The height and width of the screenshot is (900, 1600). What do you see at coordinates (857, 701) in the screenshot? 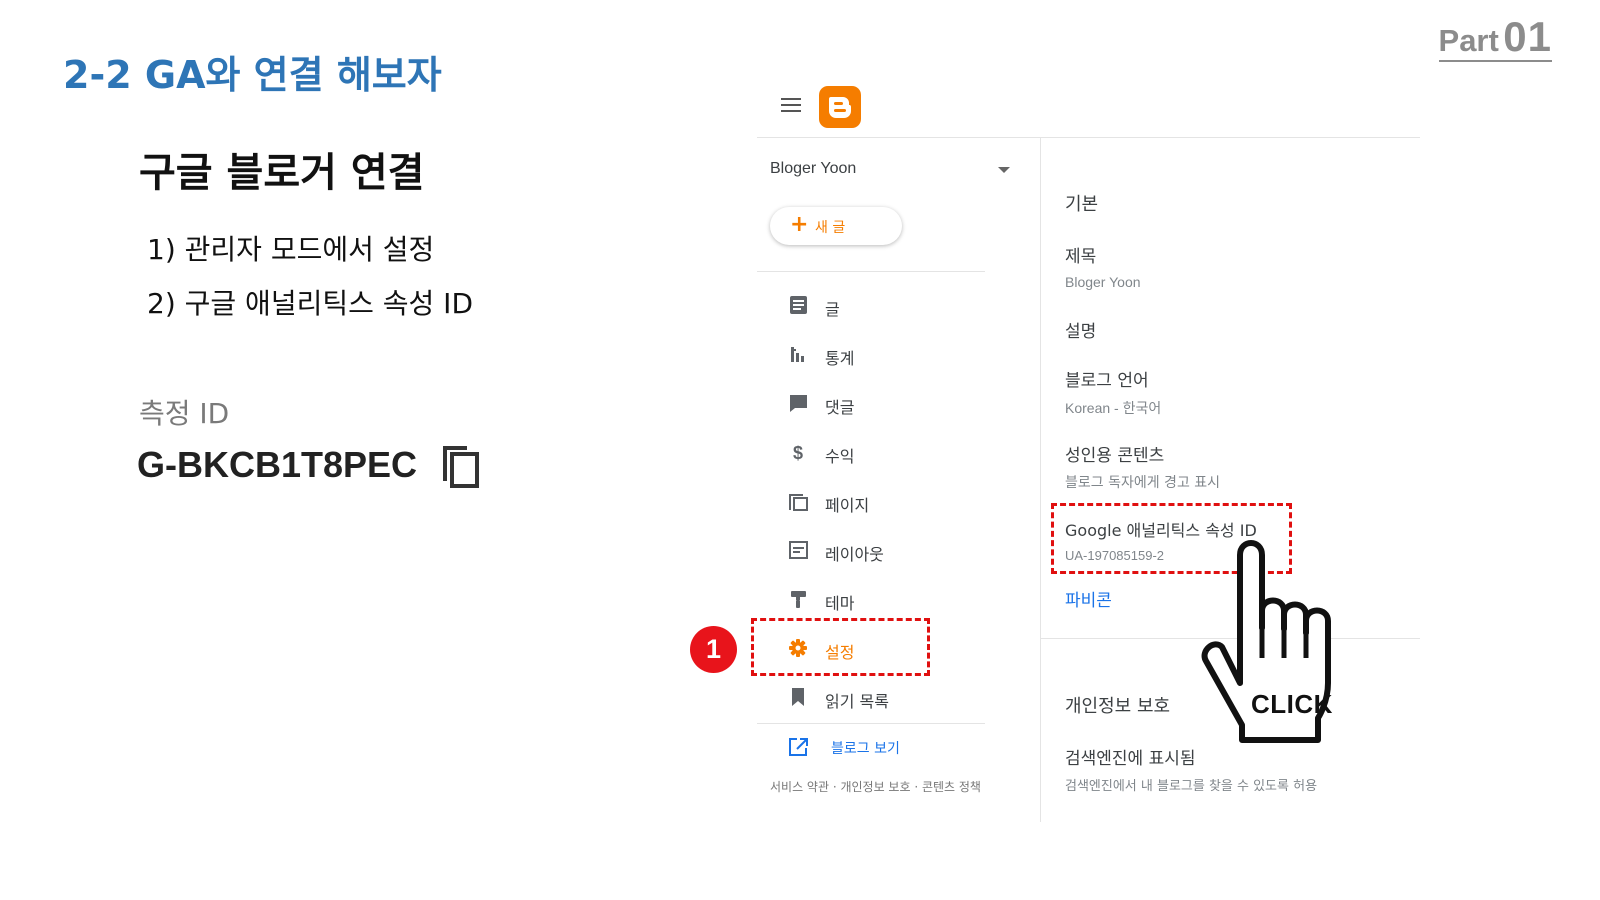
I see `sidebar-item-label: 읽기 목록` at bounding box center [857, 701].